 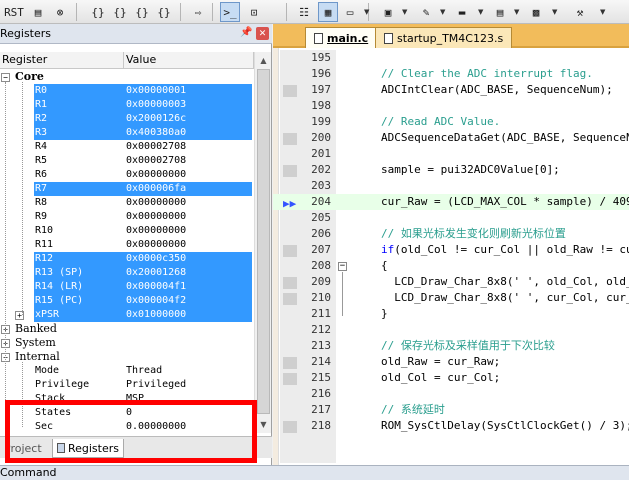 I want to click on register-row: R13 (SP) 0x20001268, so click(x=127, y=273).